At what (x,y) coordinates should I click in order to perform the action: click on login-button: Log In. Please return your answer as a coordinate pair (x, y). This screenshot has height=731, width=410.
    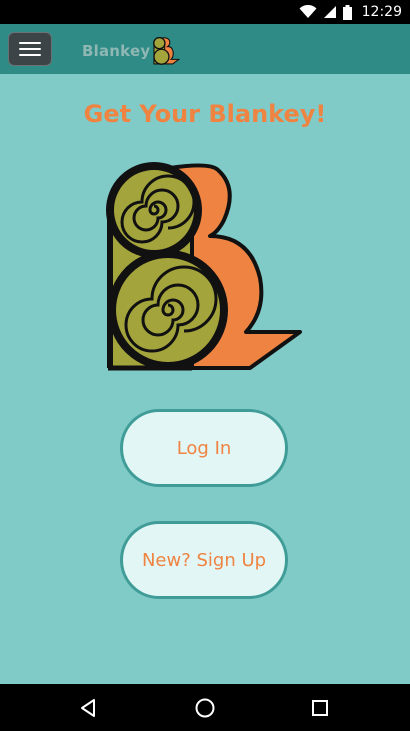
    Looking at the image, I should click on (204, 448).